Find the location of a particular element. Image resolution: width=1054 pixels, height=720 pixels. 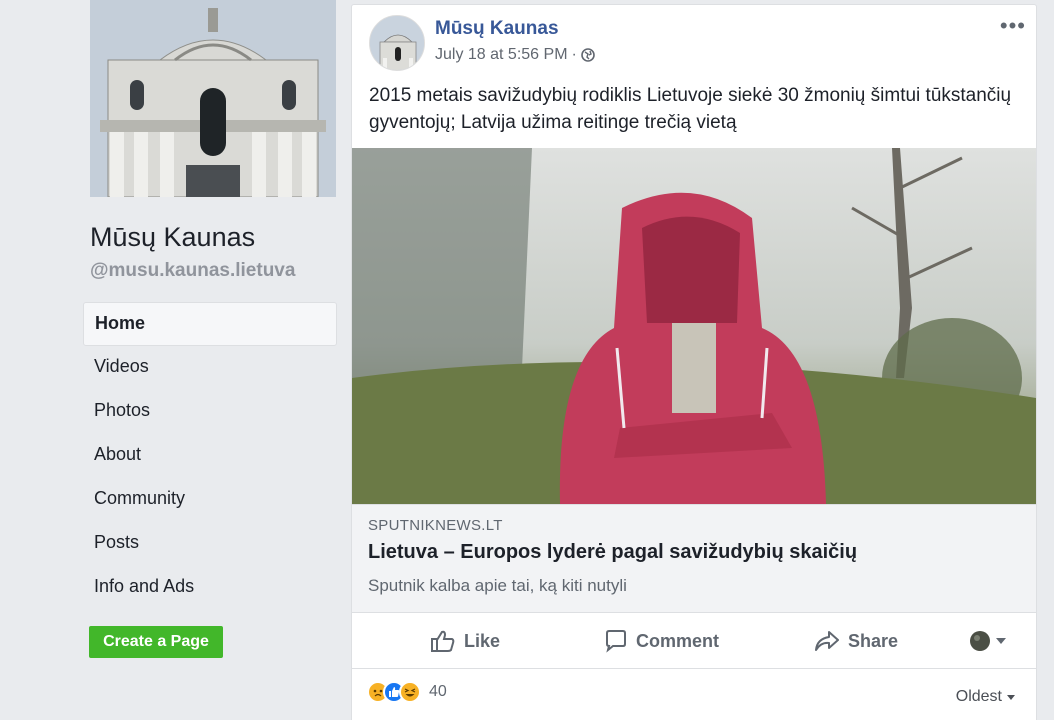

like-label: Like is located at coordinates (482, 640).